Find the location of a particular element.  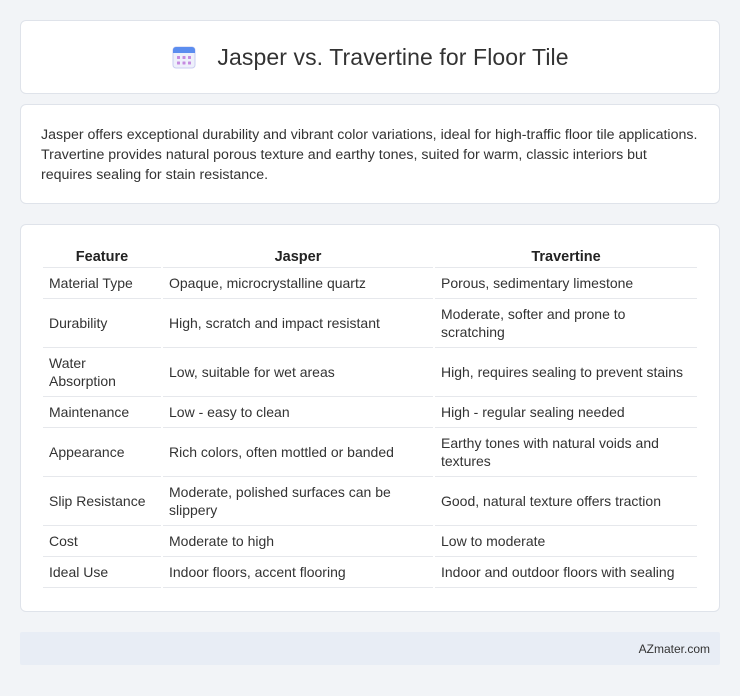

row-jasper: Opaque, microcrystalline quartz is located at coordinates (298, 283).